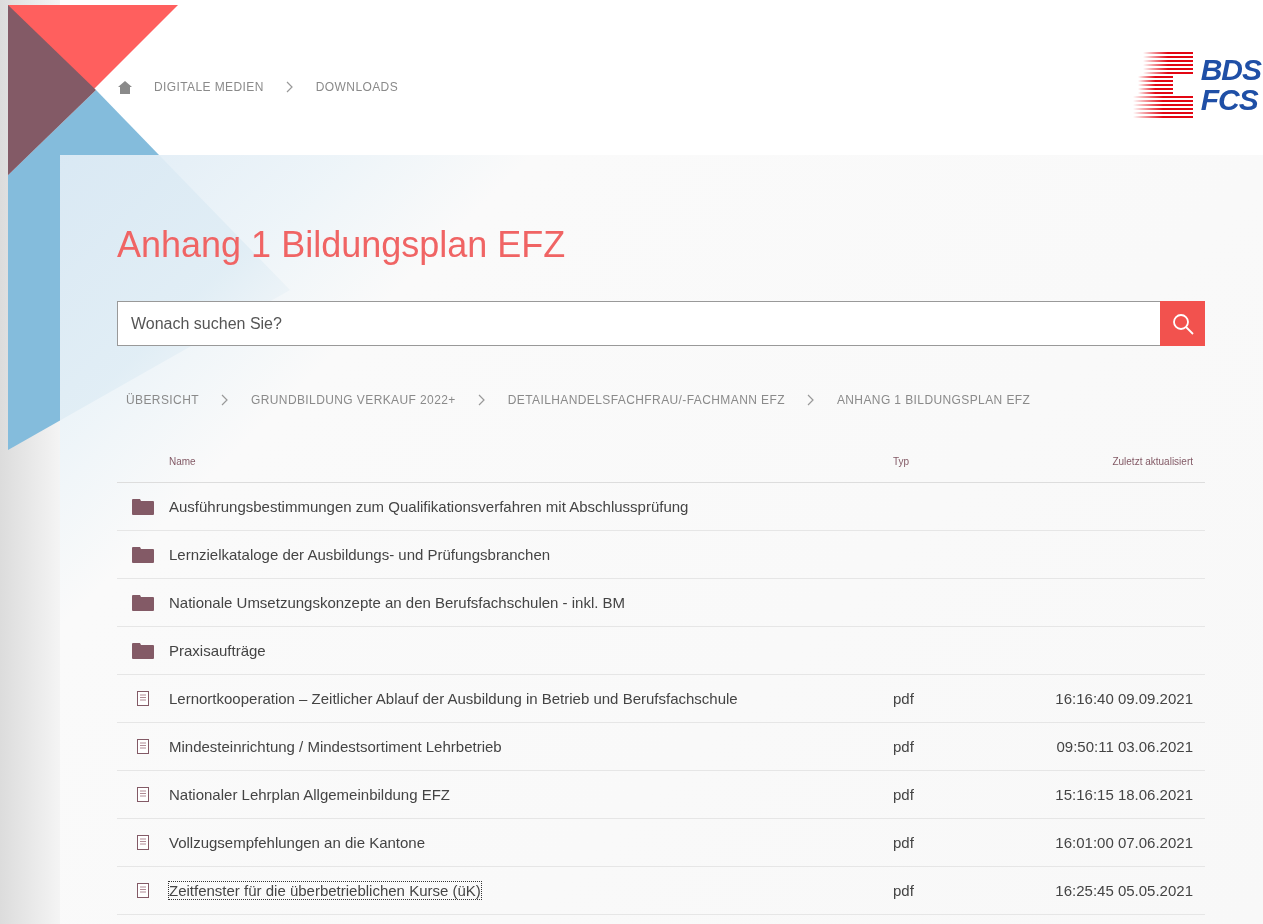 This screenshot has width=1263, height=924. Describe the element at coordinates (360, 554) in the screenshot. I see `file-link: Lernzielkataloge der Ausbildungs- und Prüfungsbranchen` at that location.